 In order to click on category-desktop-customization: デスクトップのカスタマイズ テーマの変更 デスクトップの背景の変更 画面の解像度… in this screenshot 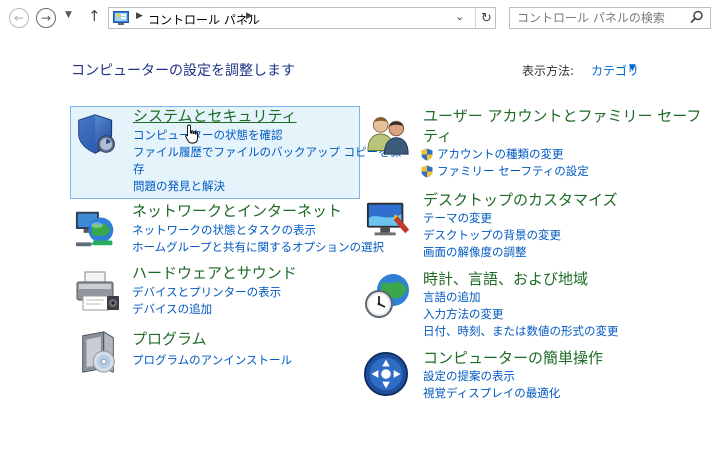, I will do `click(511, 227)`.